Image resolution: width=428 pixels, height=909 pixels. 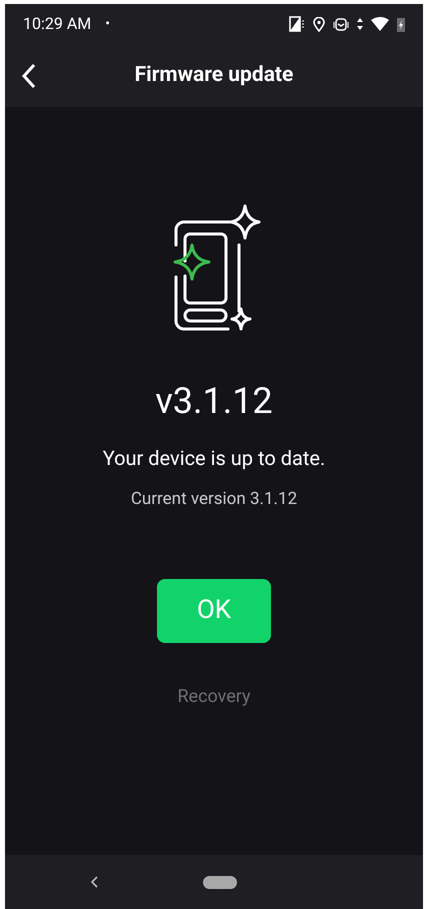 What do you see at coordinates (214, 458) in the screenshot?
I see `status-message: Your device is up to date.` at bounding box center [214, 458].